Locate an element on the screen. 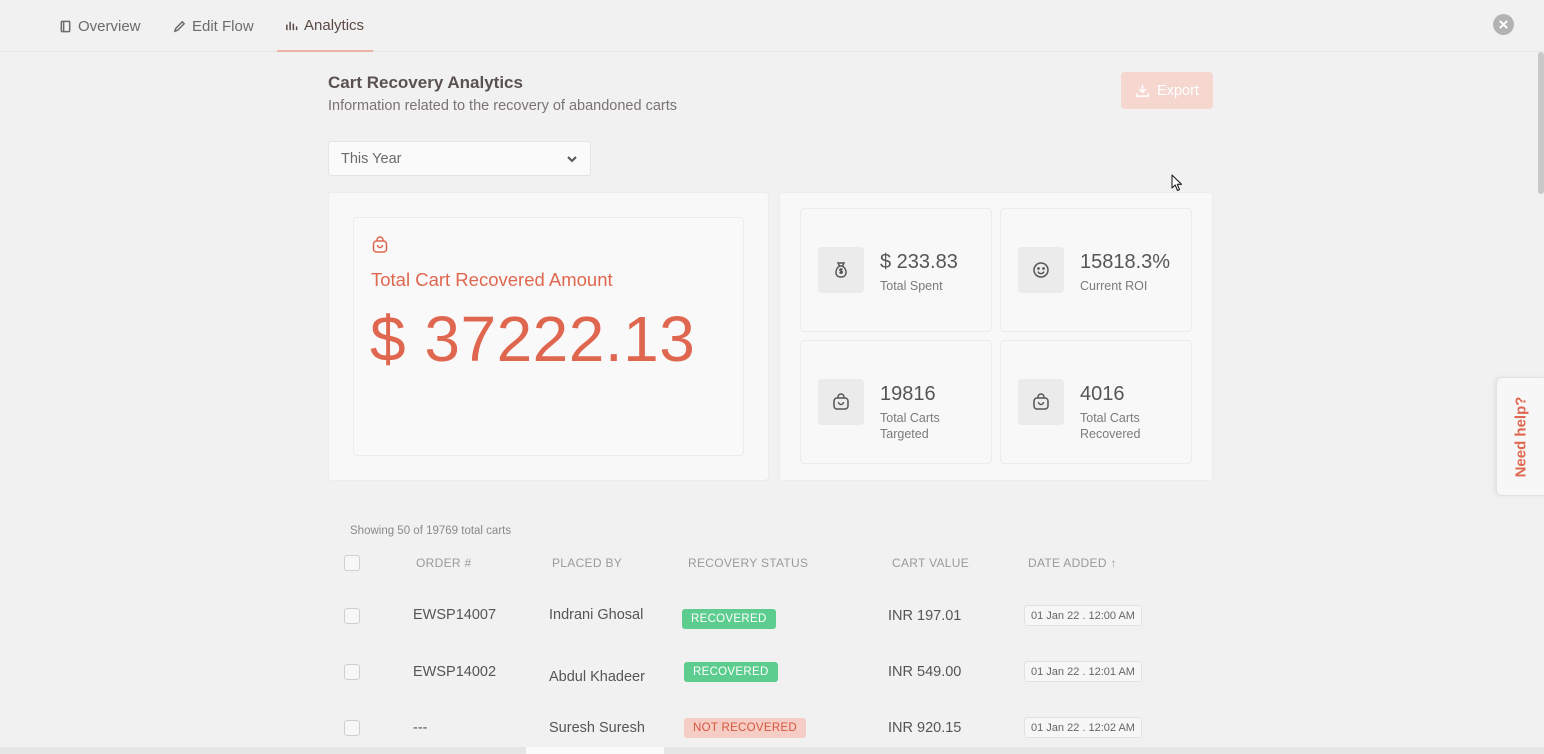 The width and height of the screenshot is (1544, 754). stat-current-roi: 15818.3% Current ROI is located at coordinates (1096, 270).